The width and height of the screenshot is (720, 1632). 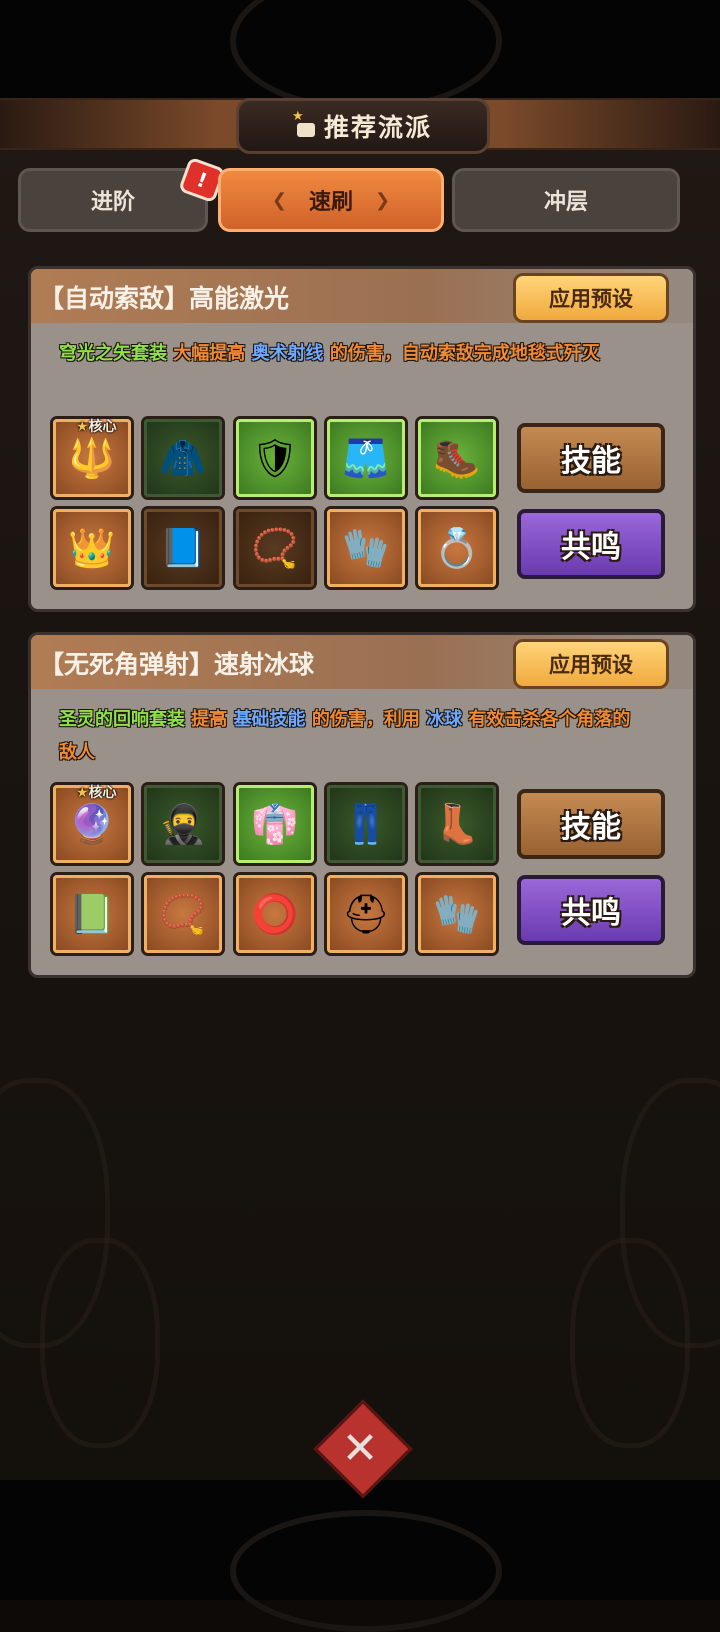 I want to click on ring-icon: 💍, so click(x=457, y=547).